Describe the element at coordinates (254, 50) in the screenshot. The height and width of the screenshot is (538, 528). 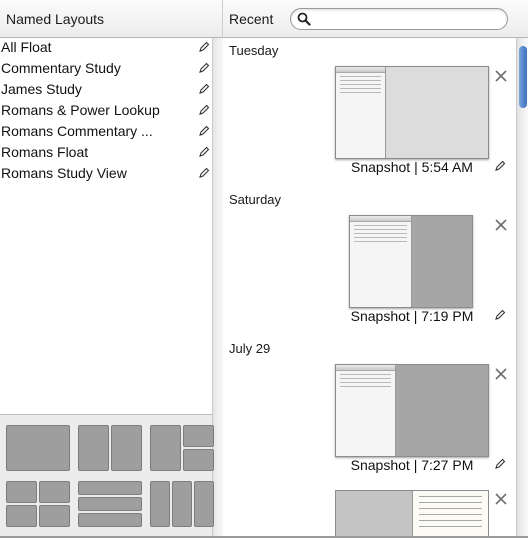
I see `day-header: Tuesday` at that location.